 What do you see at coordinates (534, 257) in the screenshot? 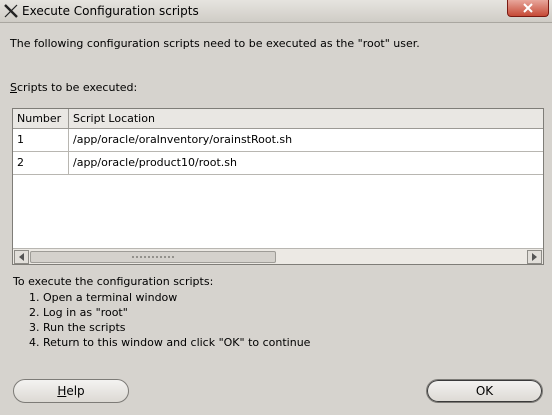
I see `scroll-right-button` at bounding box center [534, 257].